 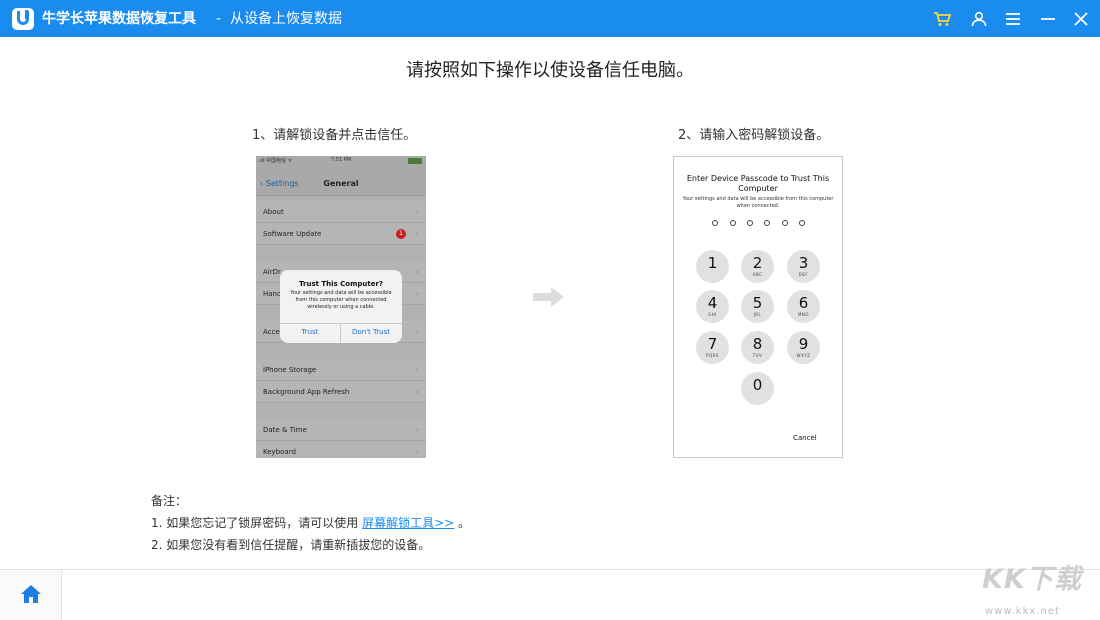 What do you see at coordinates (1032, 579) in the screenshot?
I see `watermark-logo: KK下载` at bounding box center [1032, 579].